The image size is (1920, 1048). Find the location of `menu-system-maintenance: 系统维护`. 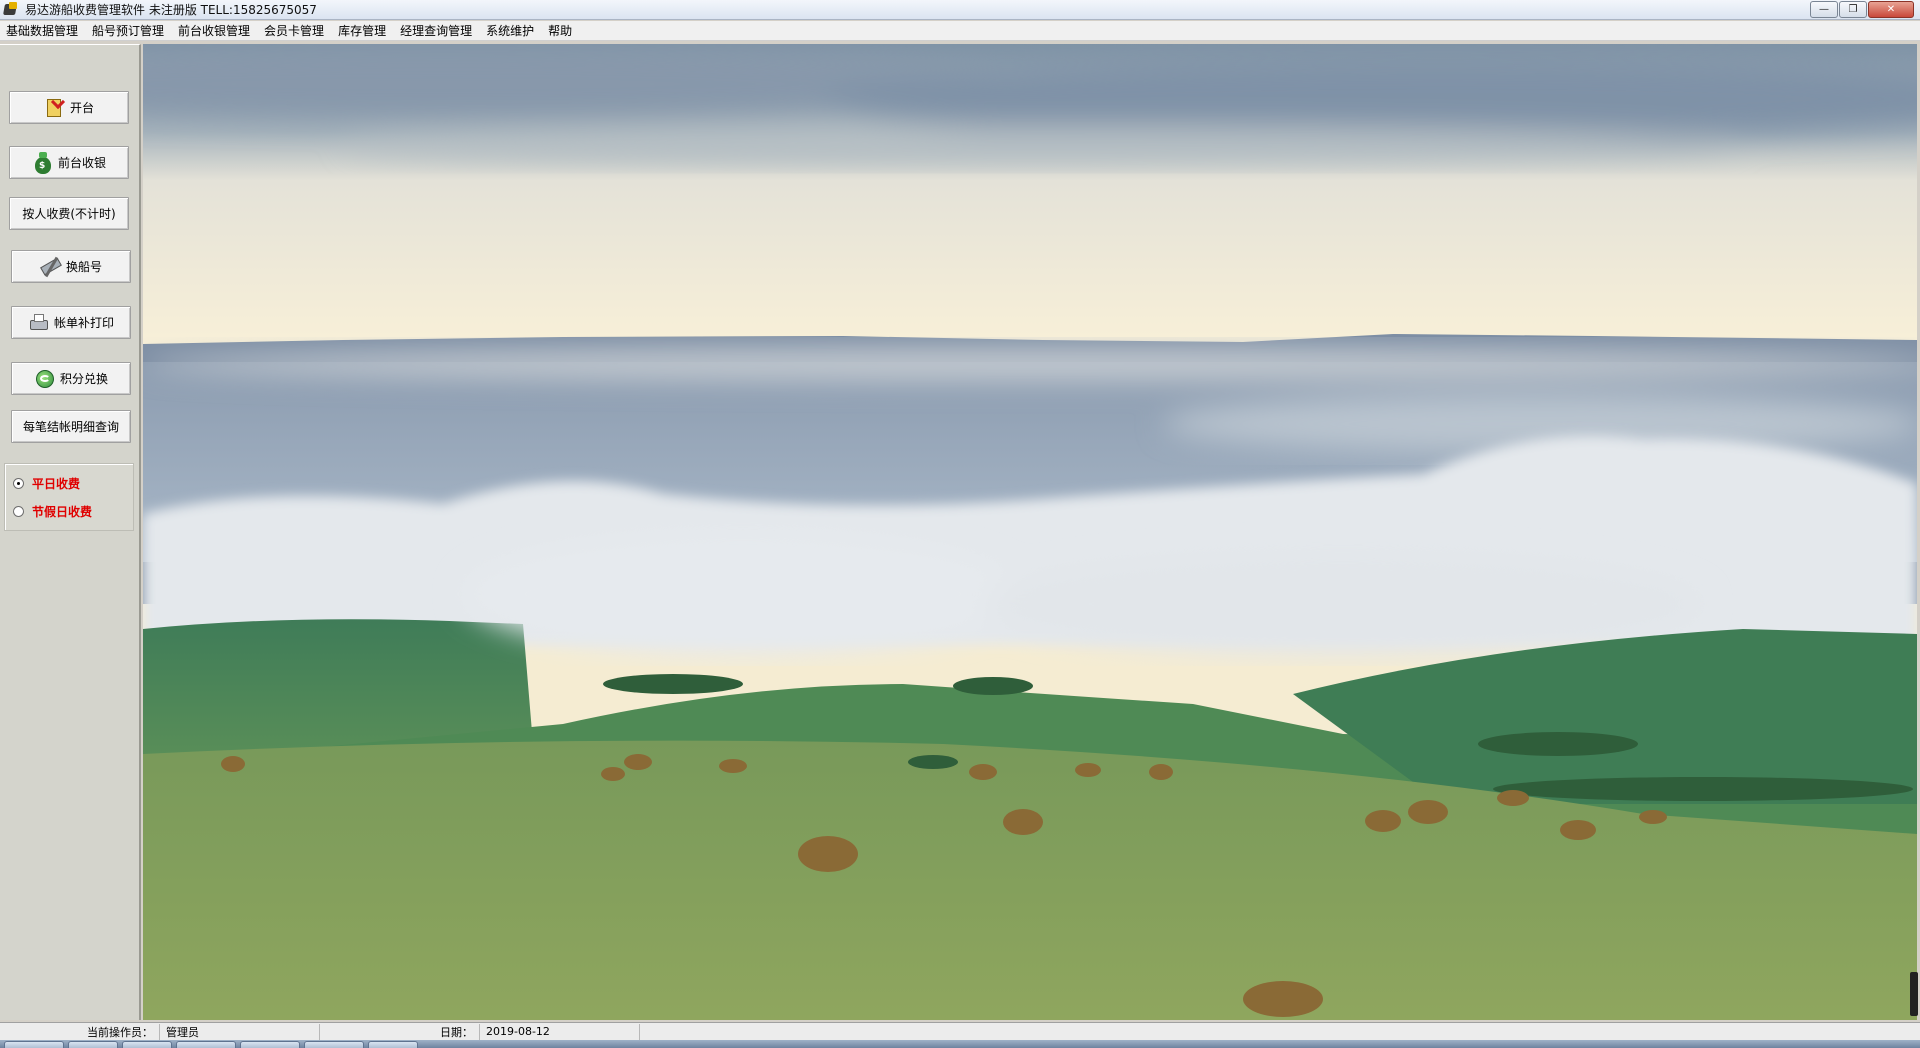

menu-system-maintenance: 系统维护 is located at coordinates (510, 30).